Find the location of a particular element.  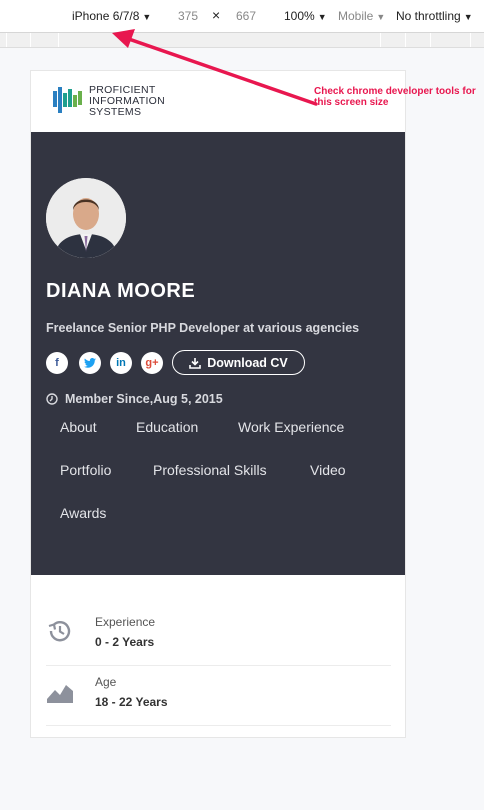

mode-value: Mobile is located at coordinates (356, 16).